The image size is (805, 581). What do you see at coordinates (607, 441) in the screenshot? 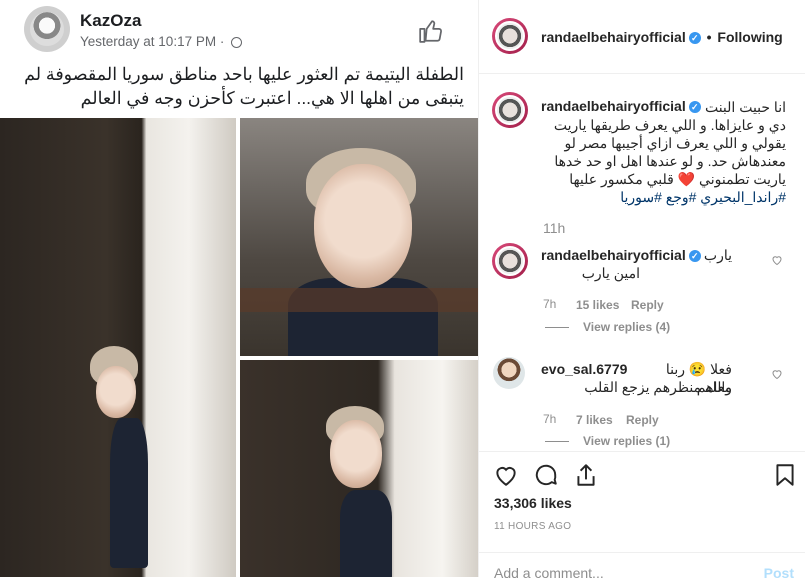
I see `view-replies-button: View replies (1)` at bounding box center [607, 441].